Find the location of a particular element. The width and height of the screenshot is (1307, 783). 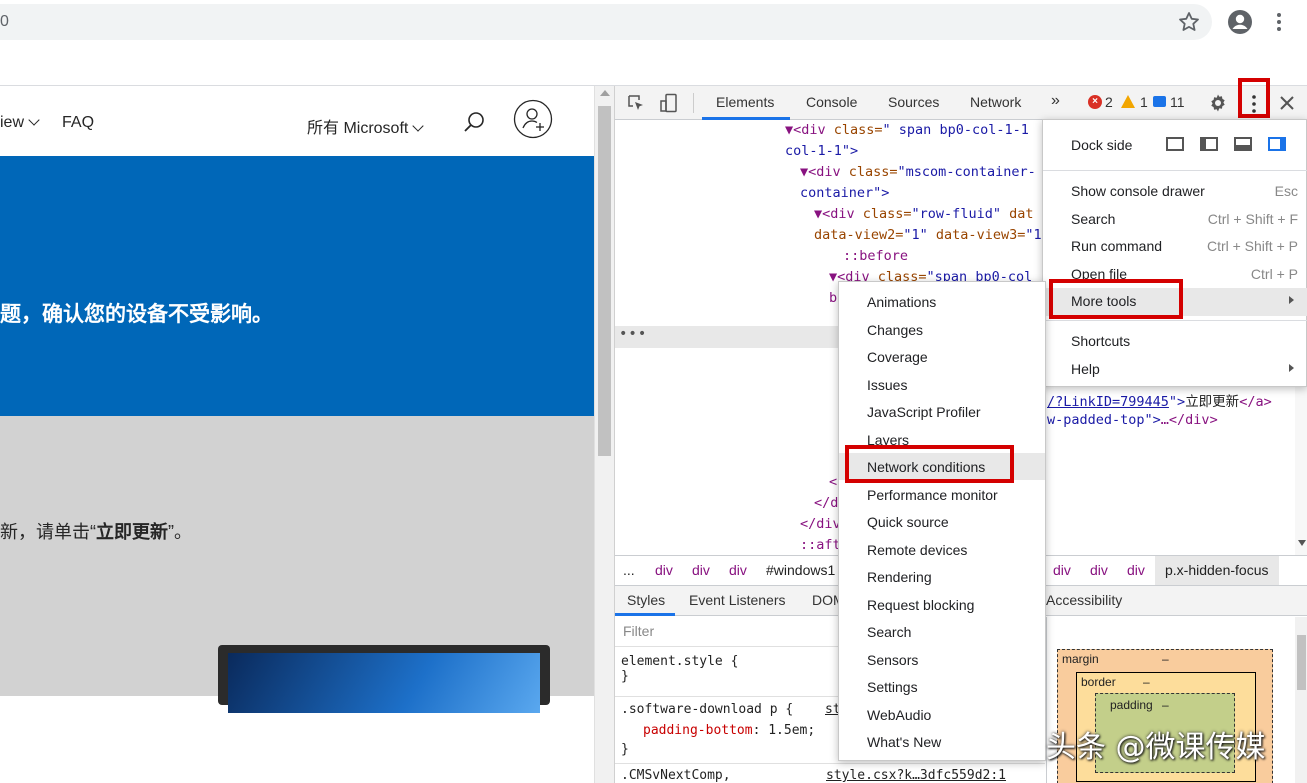

dock-undock-icon is located at coordinates (1175, 144).